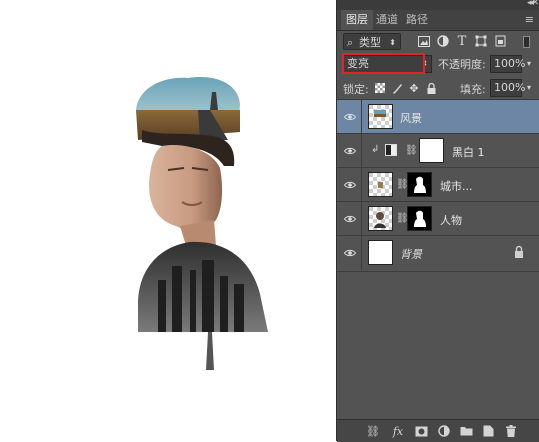 The image size is (539, 442). What do you see at coordinates (417, 20) in the screenshot?
I see `tab-paths: 路径` at bounding box center [417, 20].